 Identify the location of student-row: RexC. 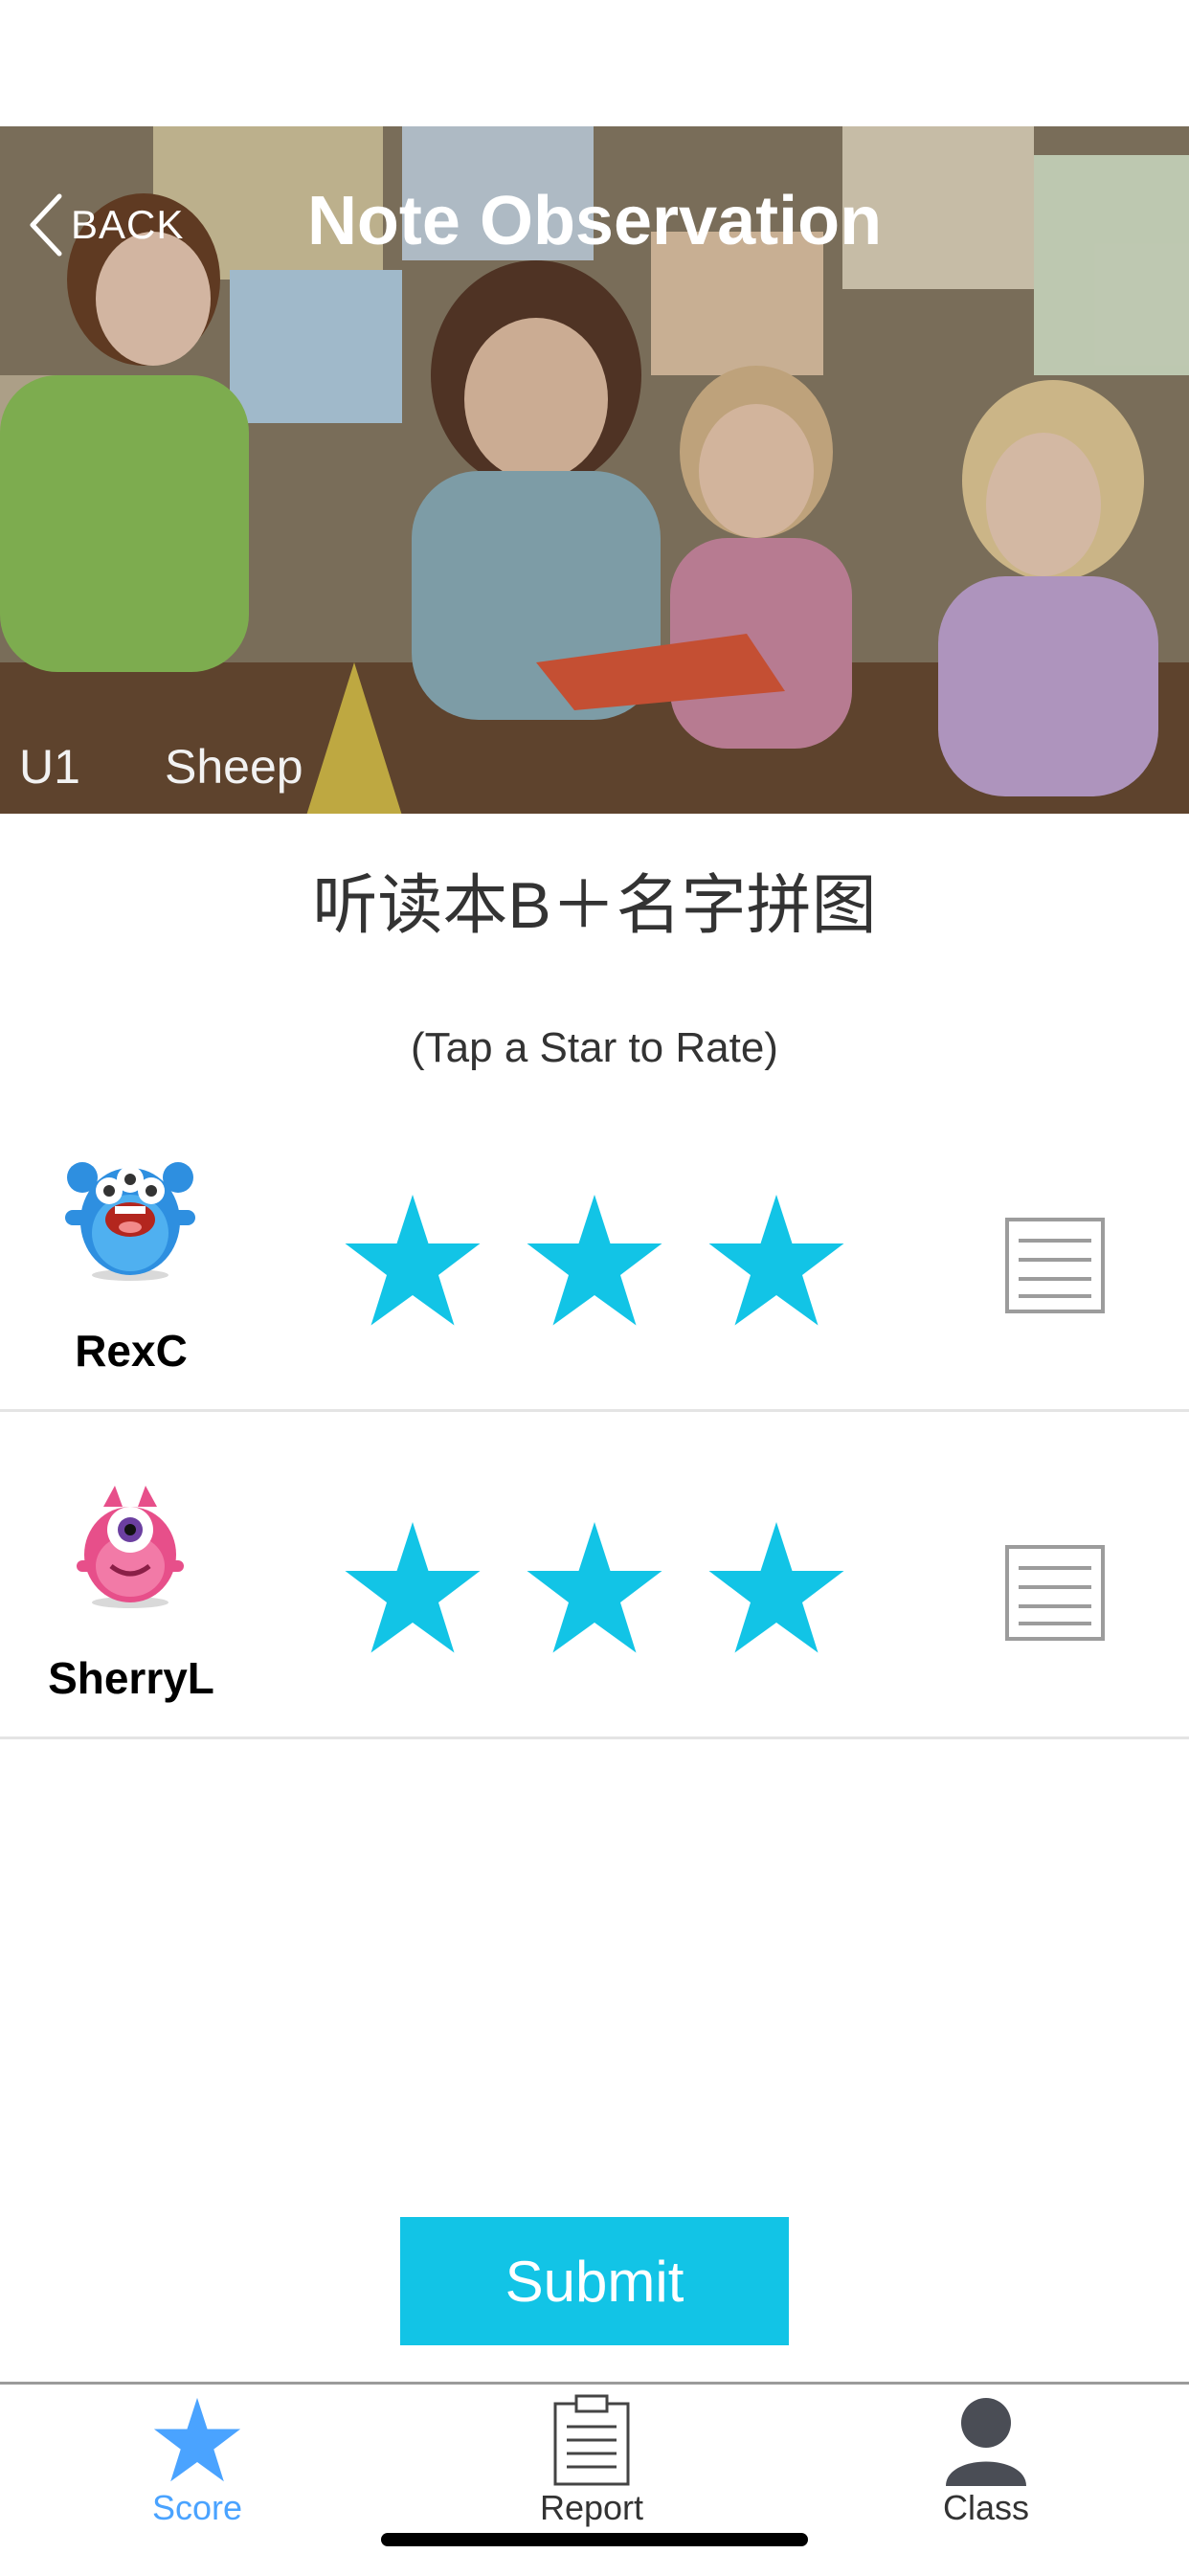
(594, 1248).